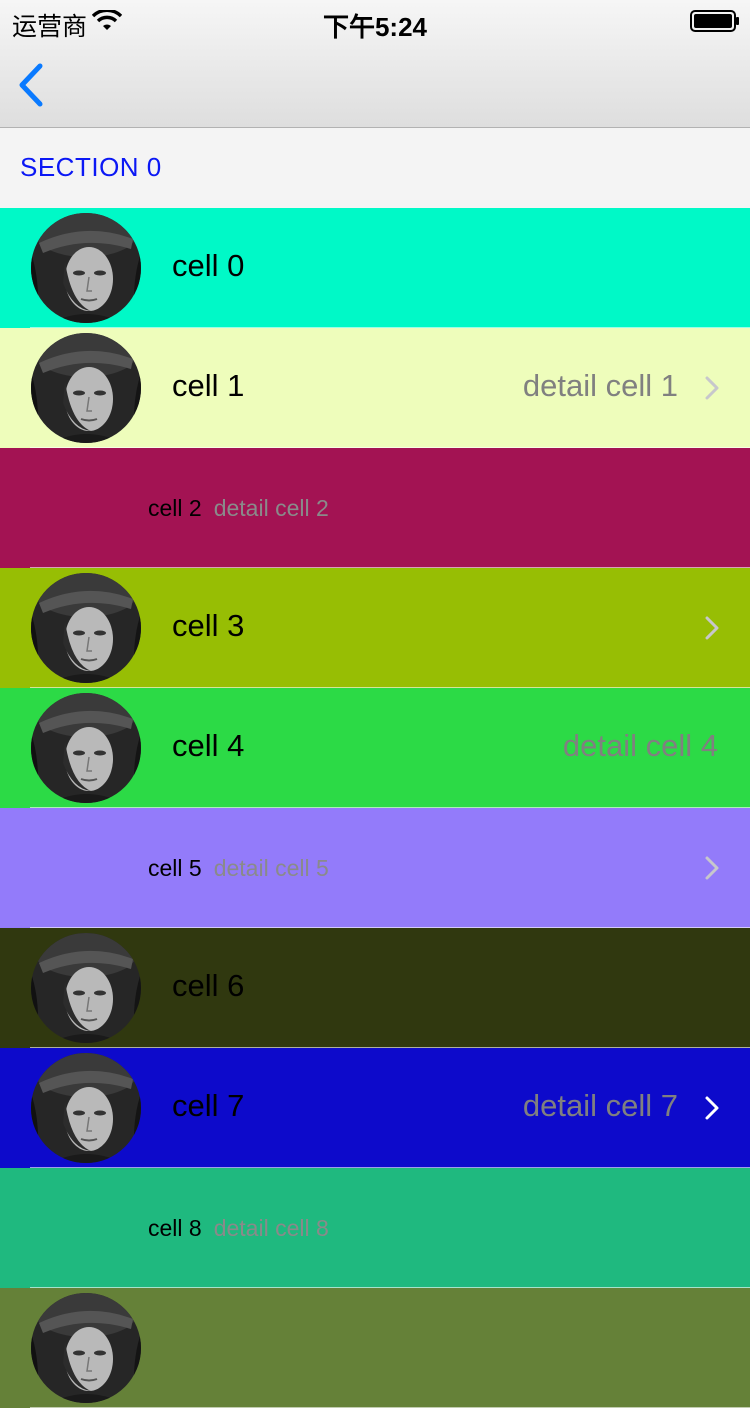 This screenshot has height=1408, width=750. I want to click on navigation-bar: 运营商 下午5:24, so click(375, 64).